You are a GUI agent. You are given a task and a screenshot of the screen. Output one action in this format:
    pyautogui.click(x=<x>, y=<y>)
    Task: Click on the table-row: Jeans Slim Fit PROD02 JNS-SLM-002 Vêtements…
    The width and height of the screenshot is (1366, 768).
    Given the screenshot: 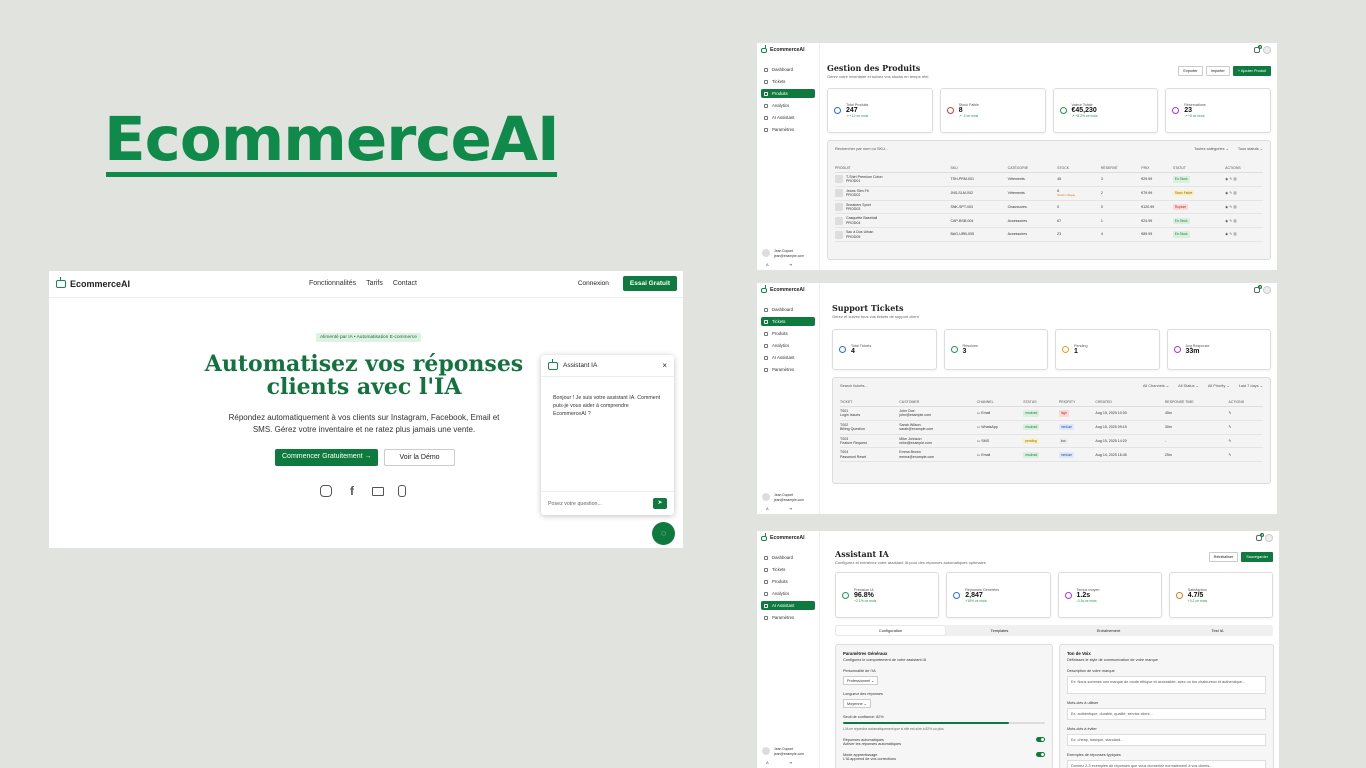 What is the action you would take?
    pyautogui.click(x=1049, y=193)
    